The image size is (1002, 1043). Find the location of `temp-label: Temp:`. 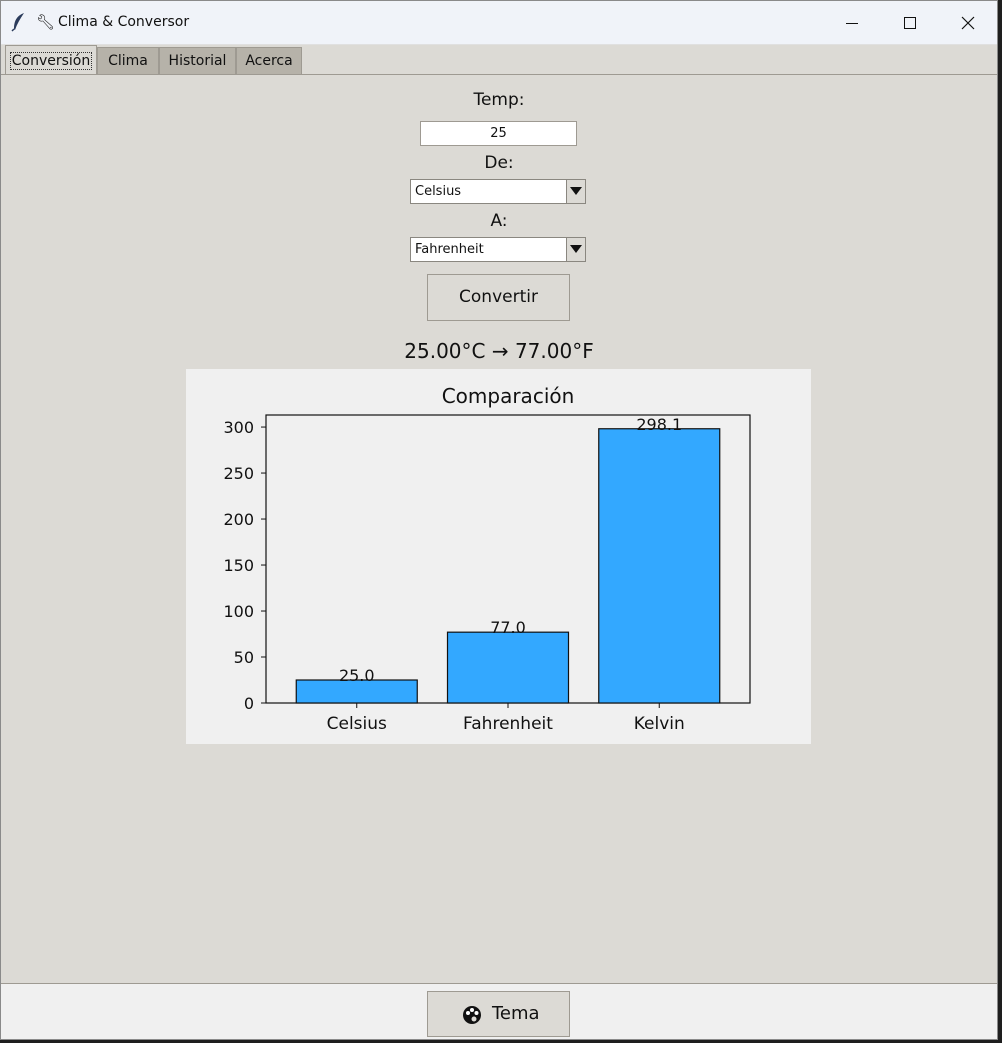

temp-label: Temp: is located at coordinates (499, 100).